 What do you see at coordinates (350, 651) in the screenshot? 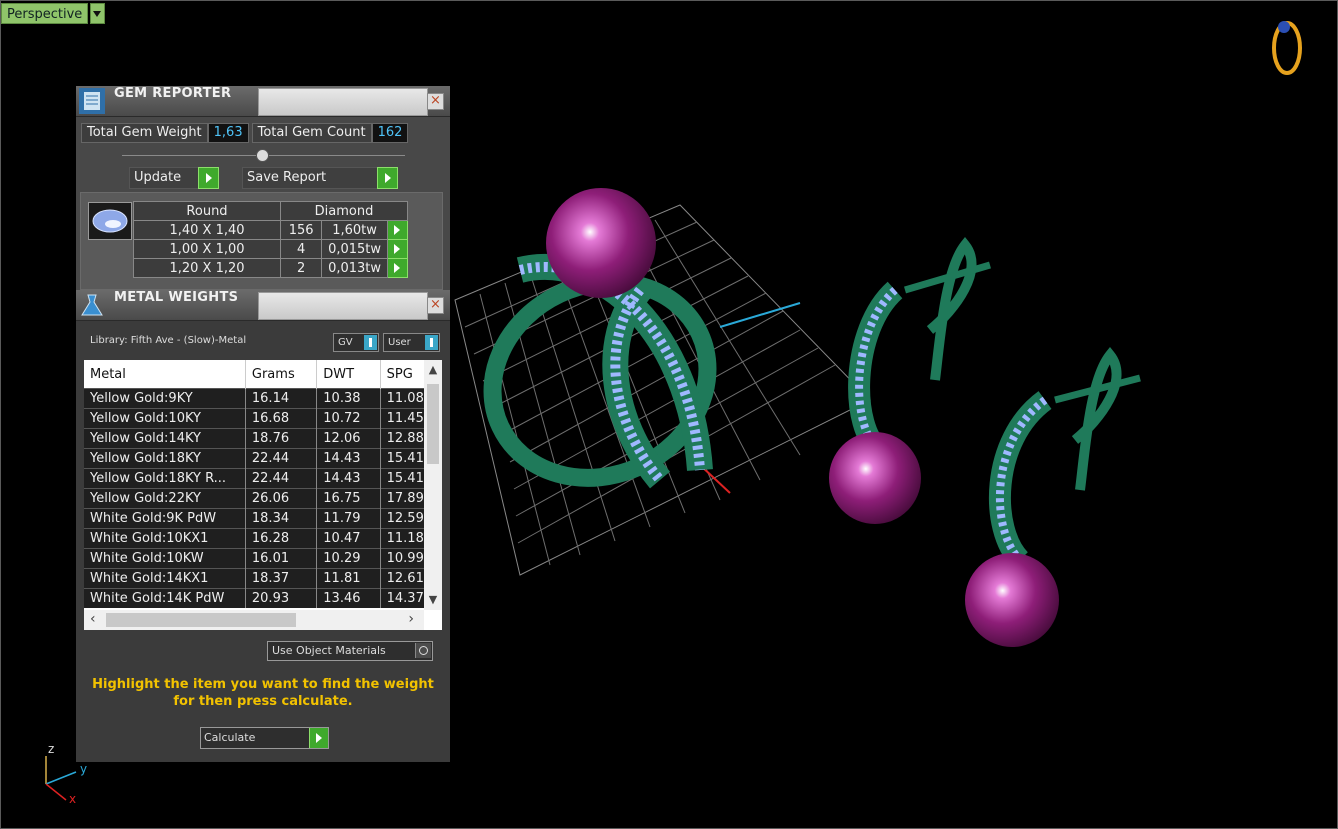
I see `use-object-materials-toggle: Use Object Materials` at bounding box center [350, 651].